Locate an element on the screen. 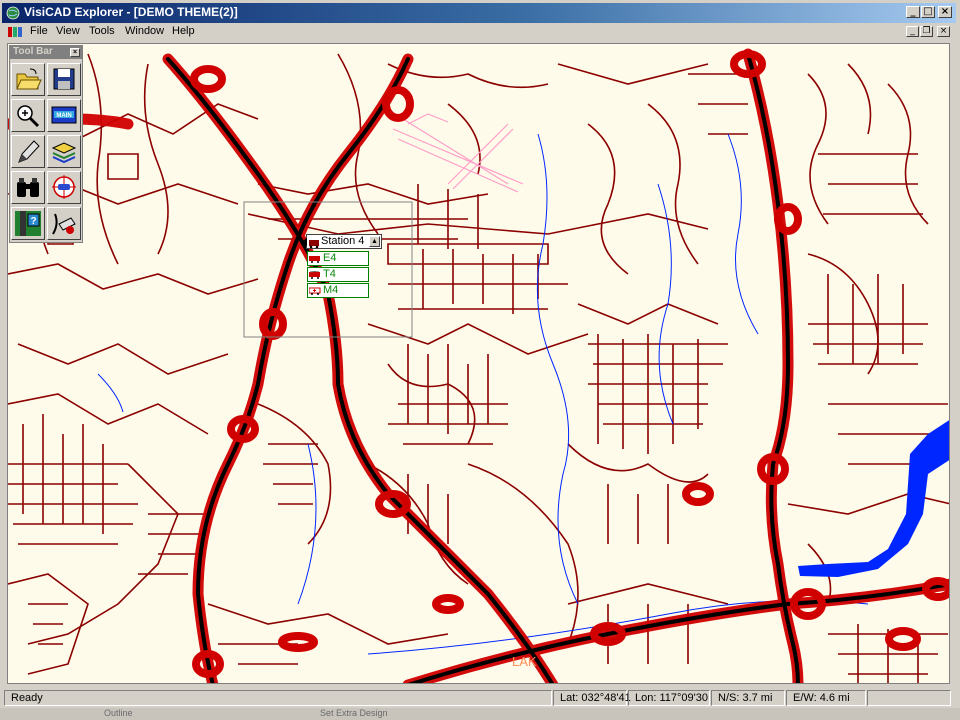 Image resolution: width=960 pixels, height=720 pixels. longitude-pane: Lon: 117°09'30 is located at coordinates (669, 698).